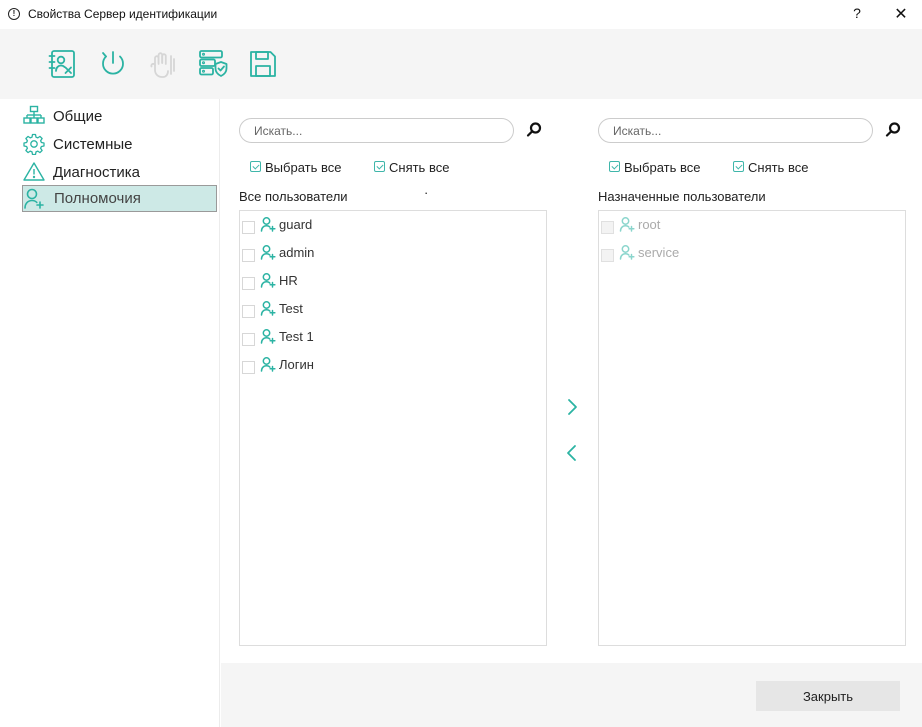 Image resolution: width=922 pixels, height=727 pixels. I want to click on help-button: ?, so click(857, 13).